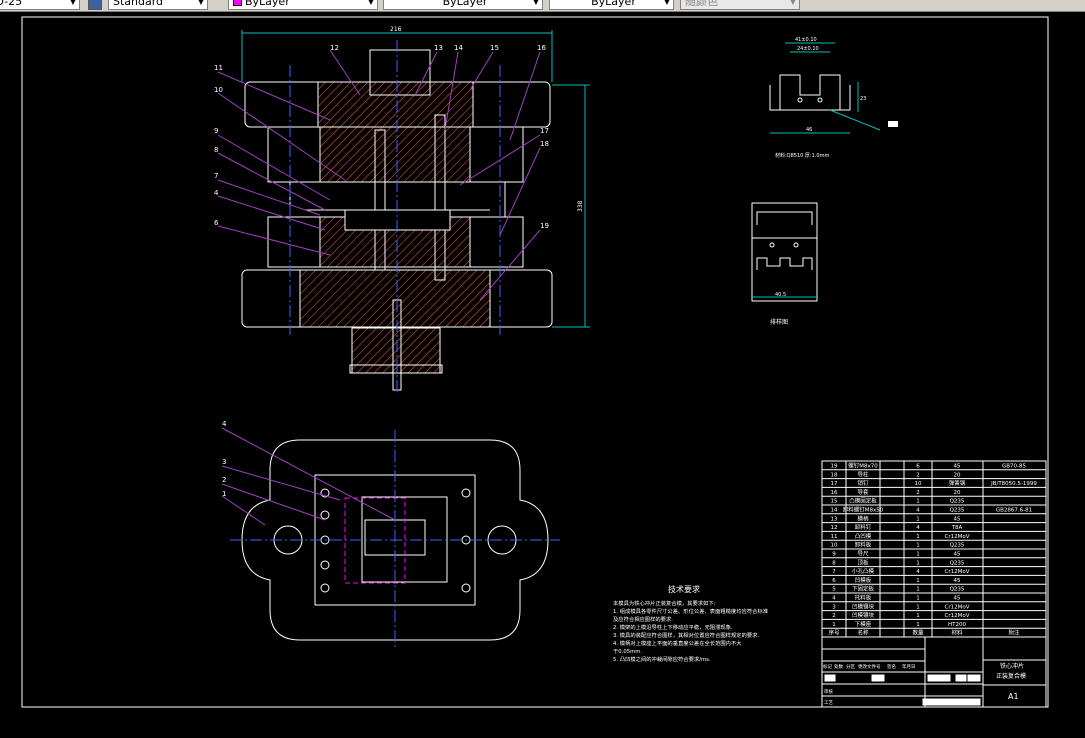 This screenshot has height=738, width=1085. What do you see at coordinates (828, 703) in the screenshot?
I see `svg-text: 工艺` at bounding box center [828, 703].